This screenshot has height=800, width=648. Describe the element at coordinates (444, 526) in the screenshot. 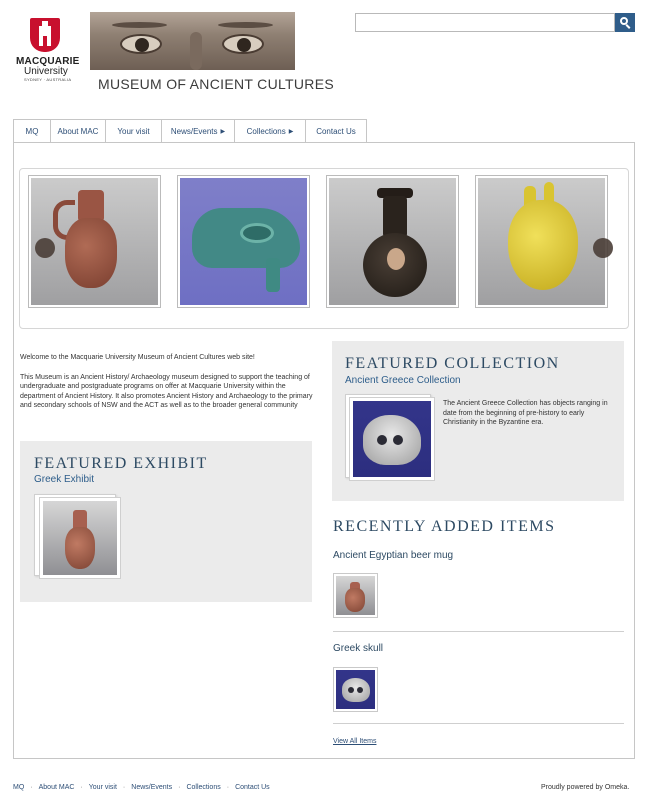

I see `recent-items-heading: RECENTLY ADDED ITEMS` at that location.